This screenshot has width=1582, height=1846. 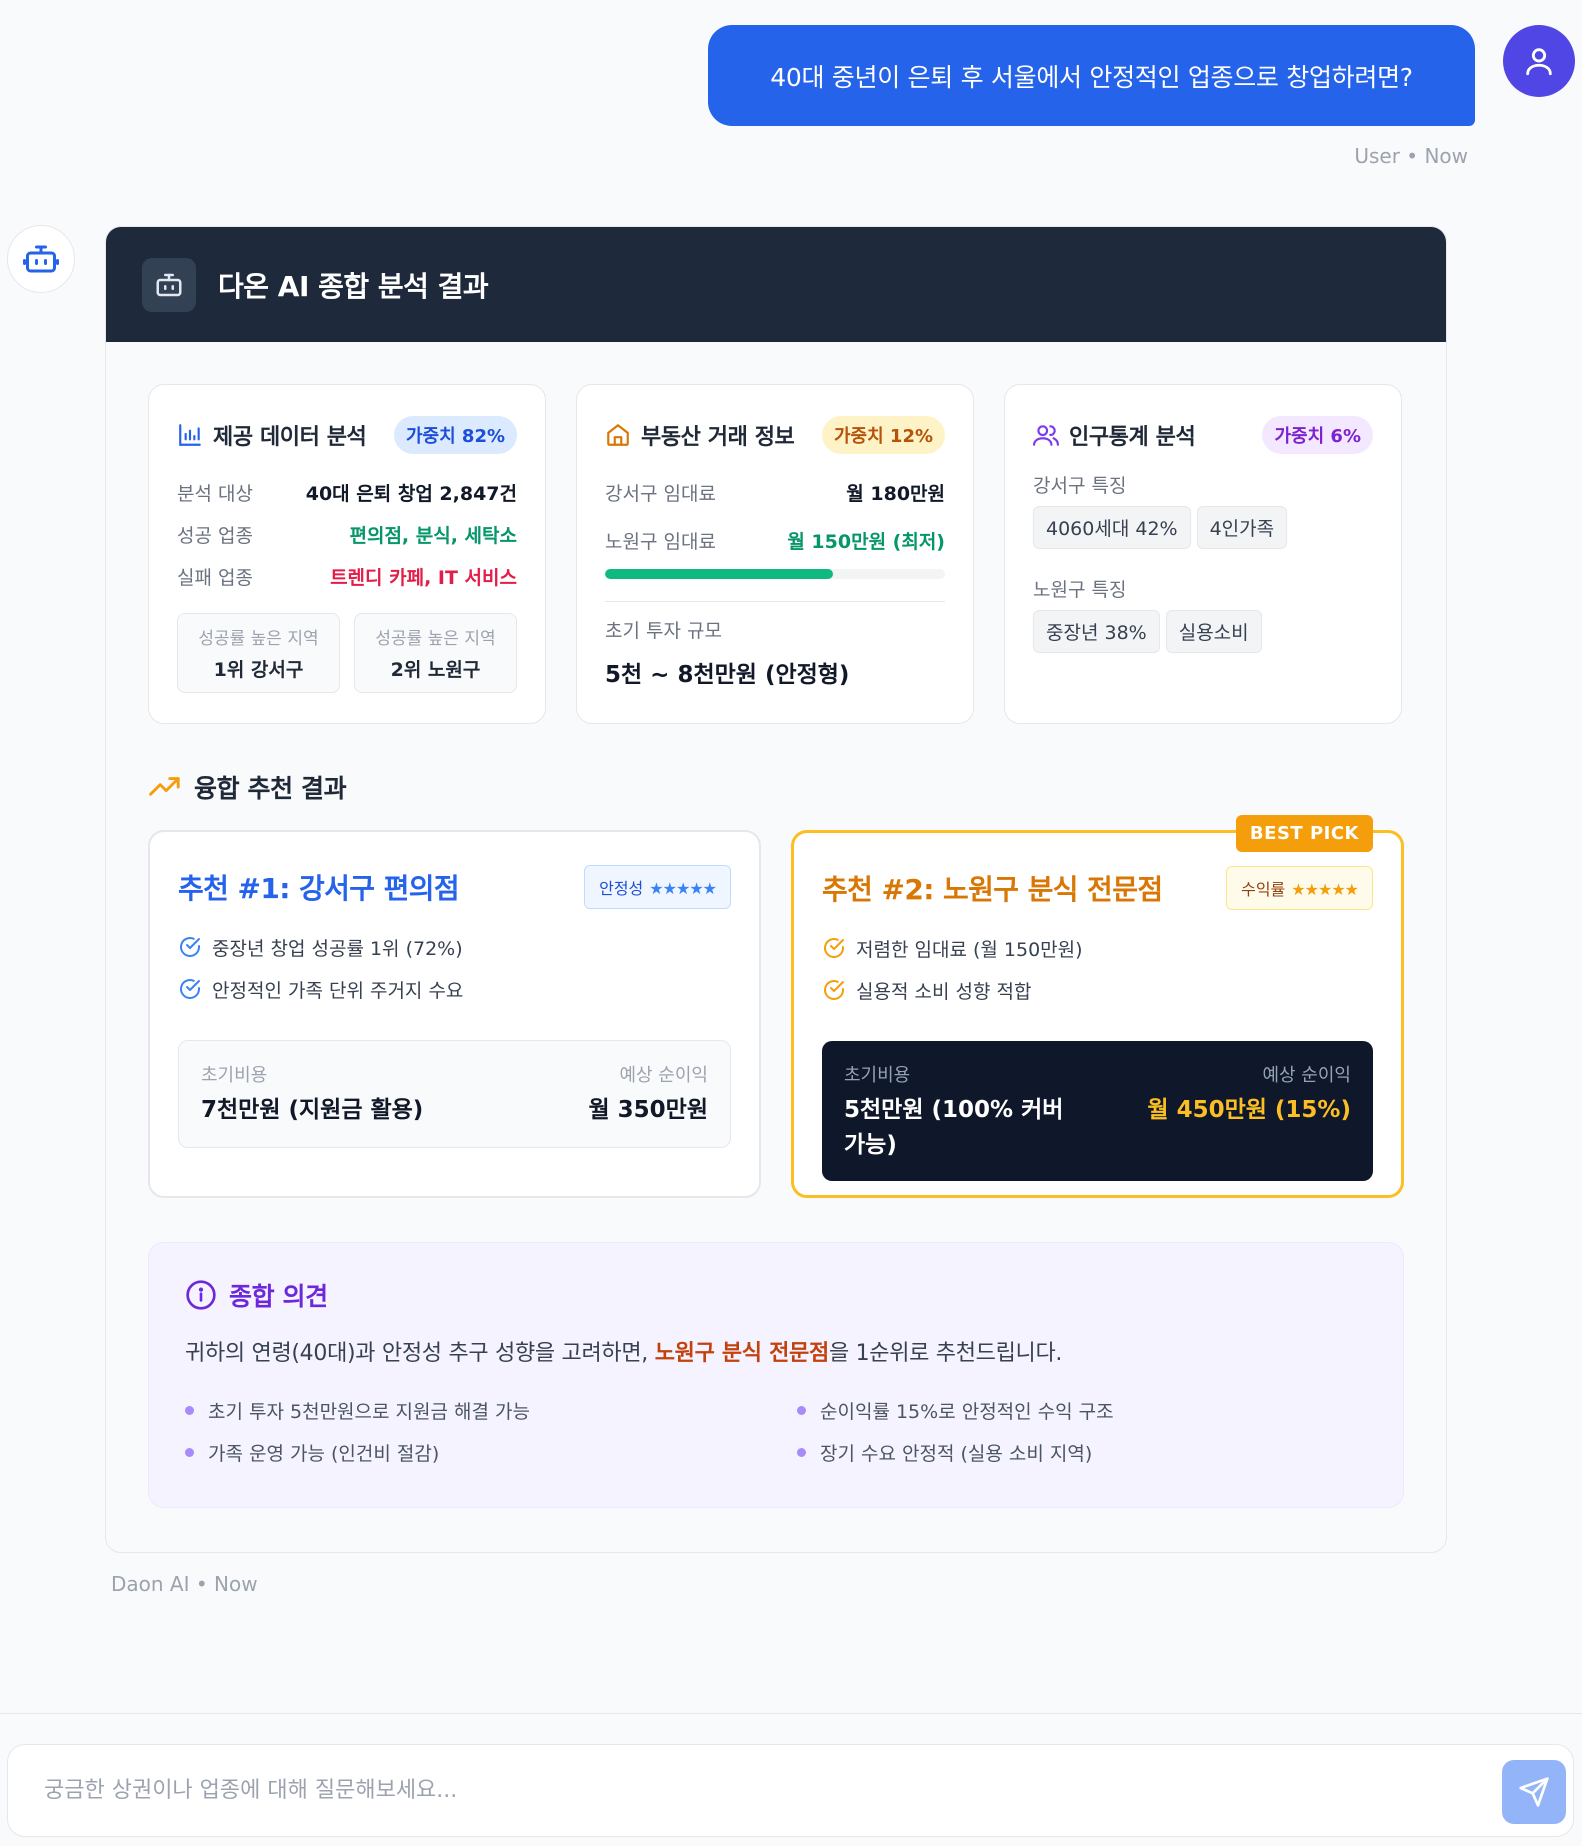 I want to click on user-message-meta: User • Now, so click(x=1411, y=156).